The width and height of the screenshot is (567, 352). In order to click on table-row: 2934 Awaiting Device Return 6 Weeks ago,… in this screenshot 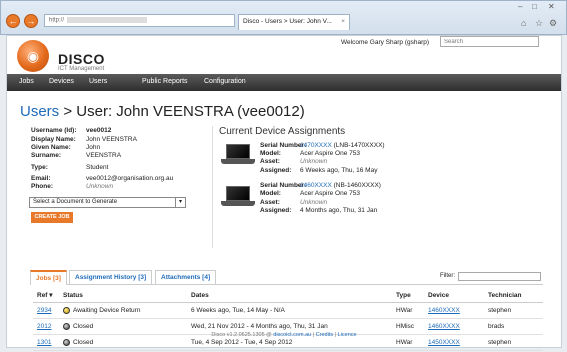, I will do `click(288, 310)`.